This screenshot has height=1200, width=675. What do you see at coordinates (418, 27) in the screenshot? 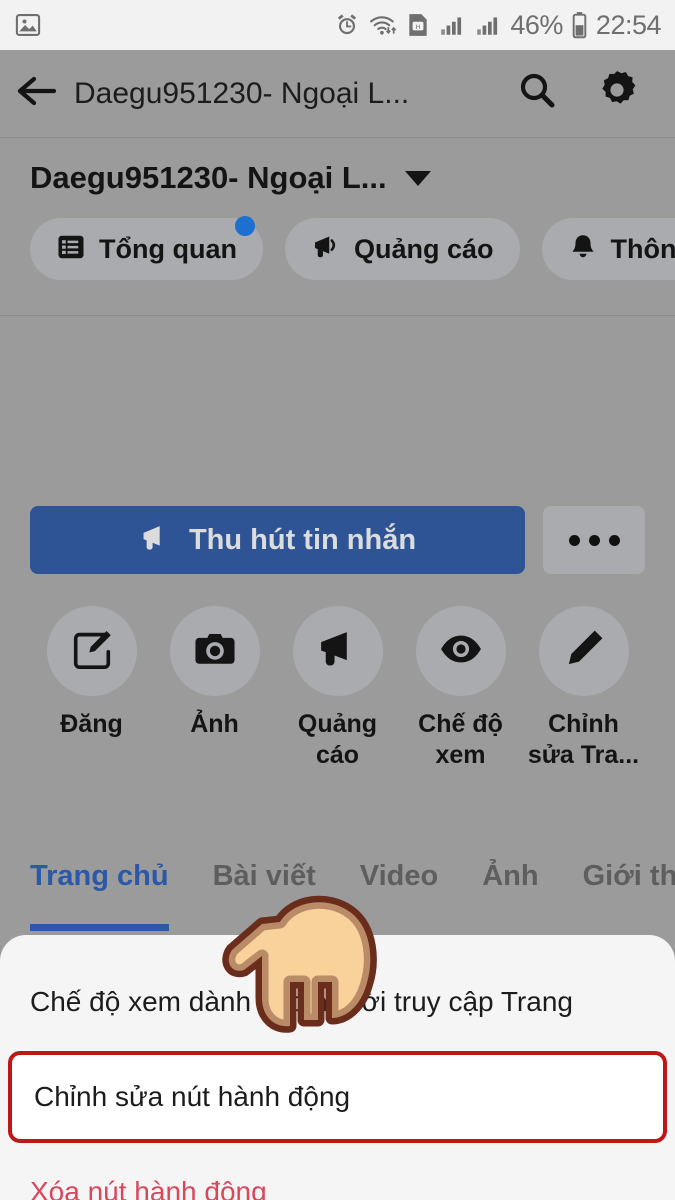
I see `svg-text: H` at bounding box center [418, 27].